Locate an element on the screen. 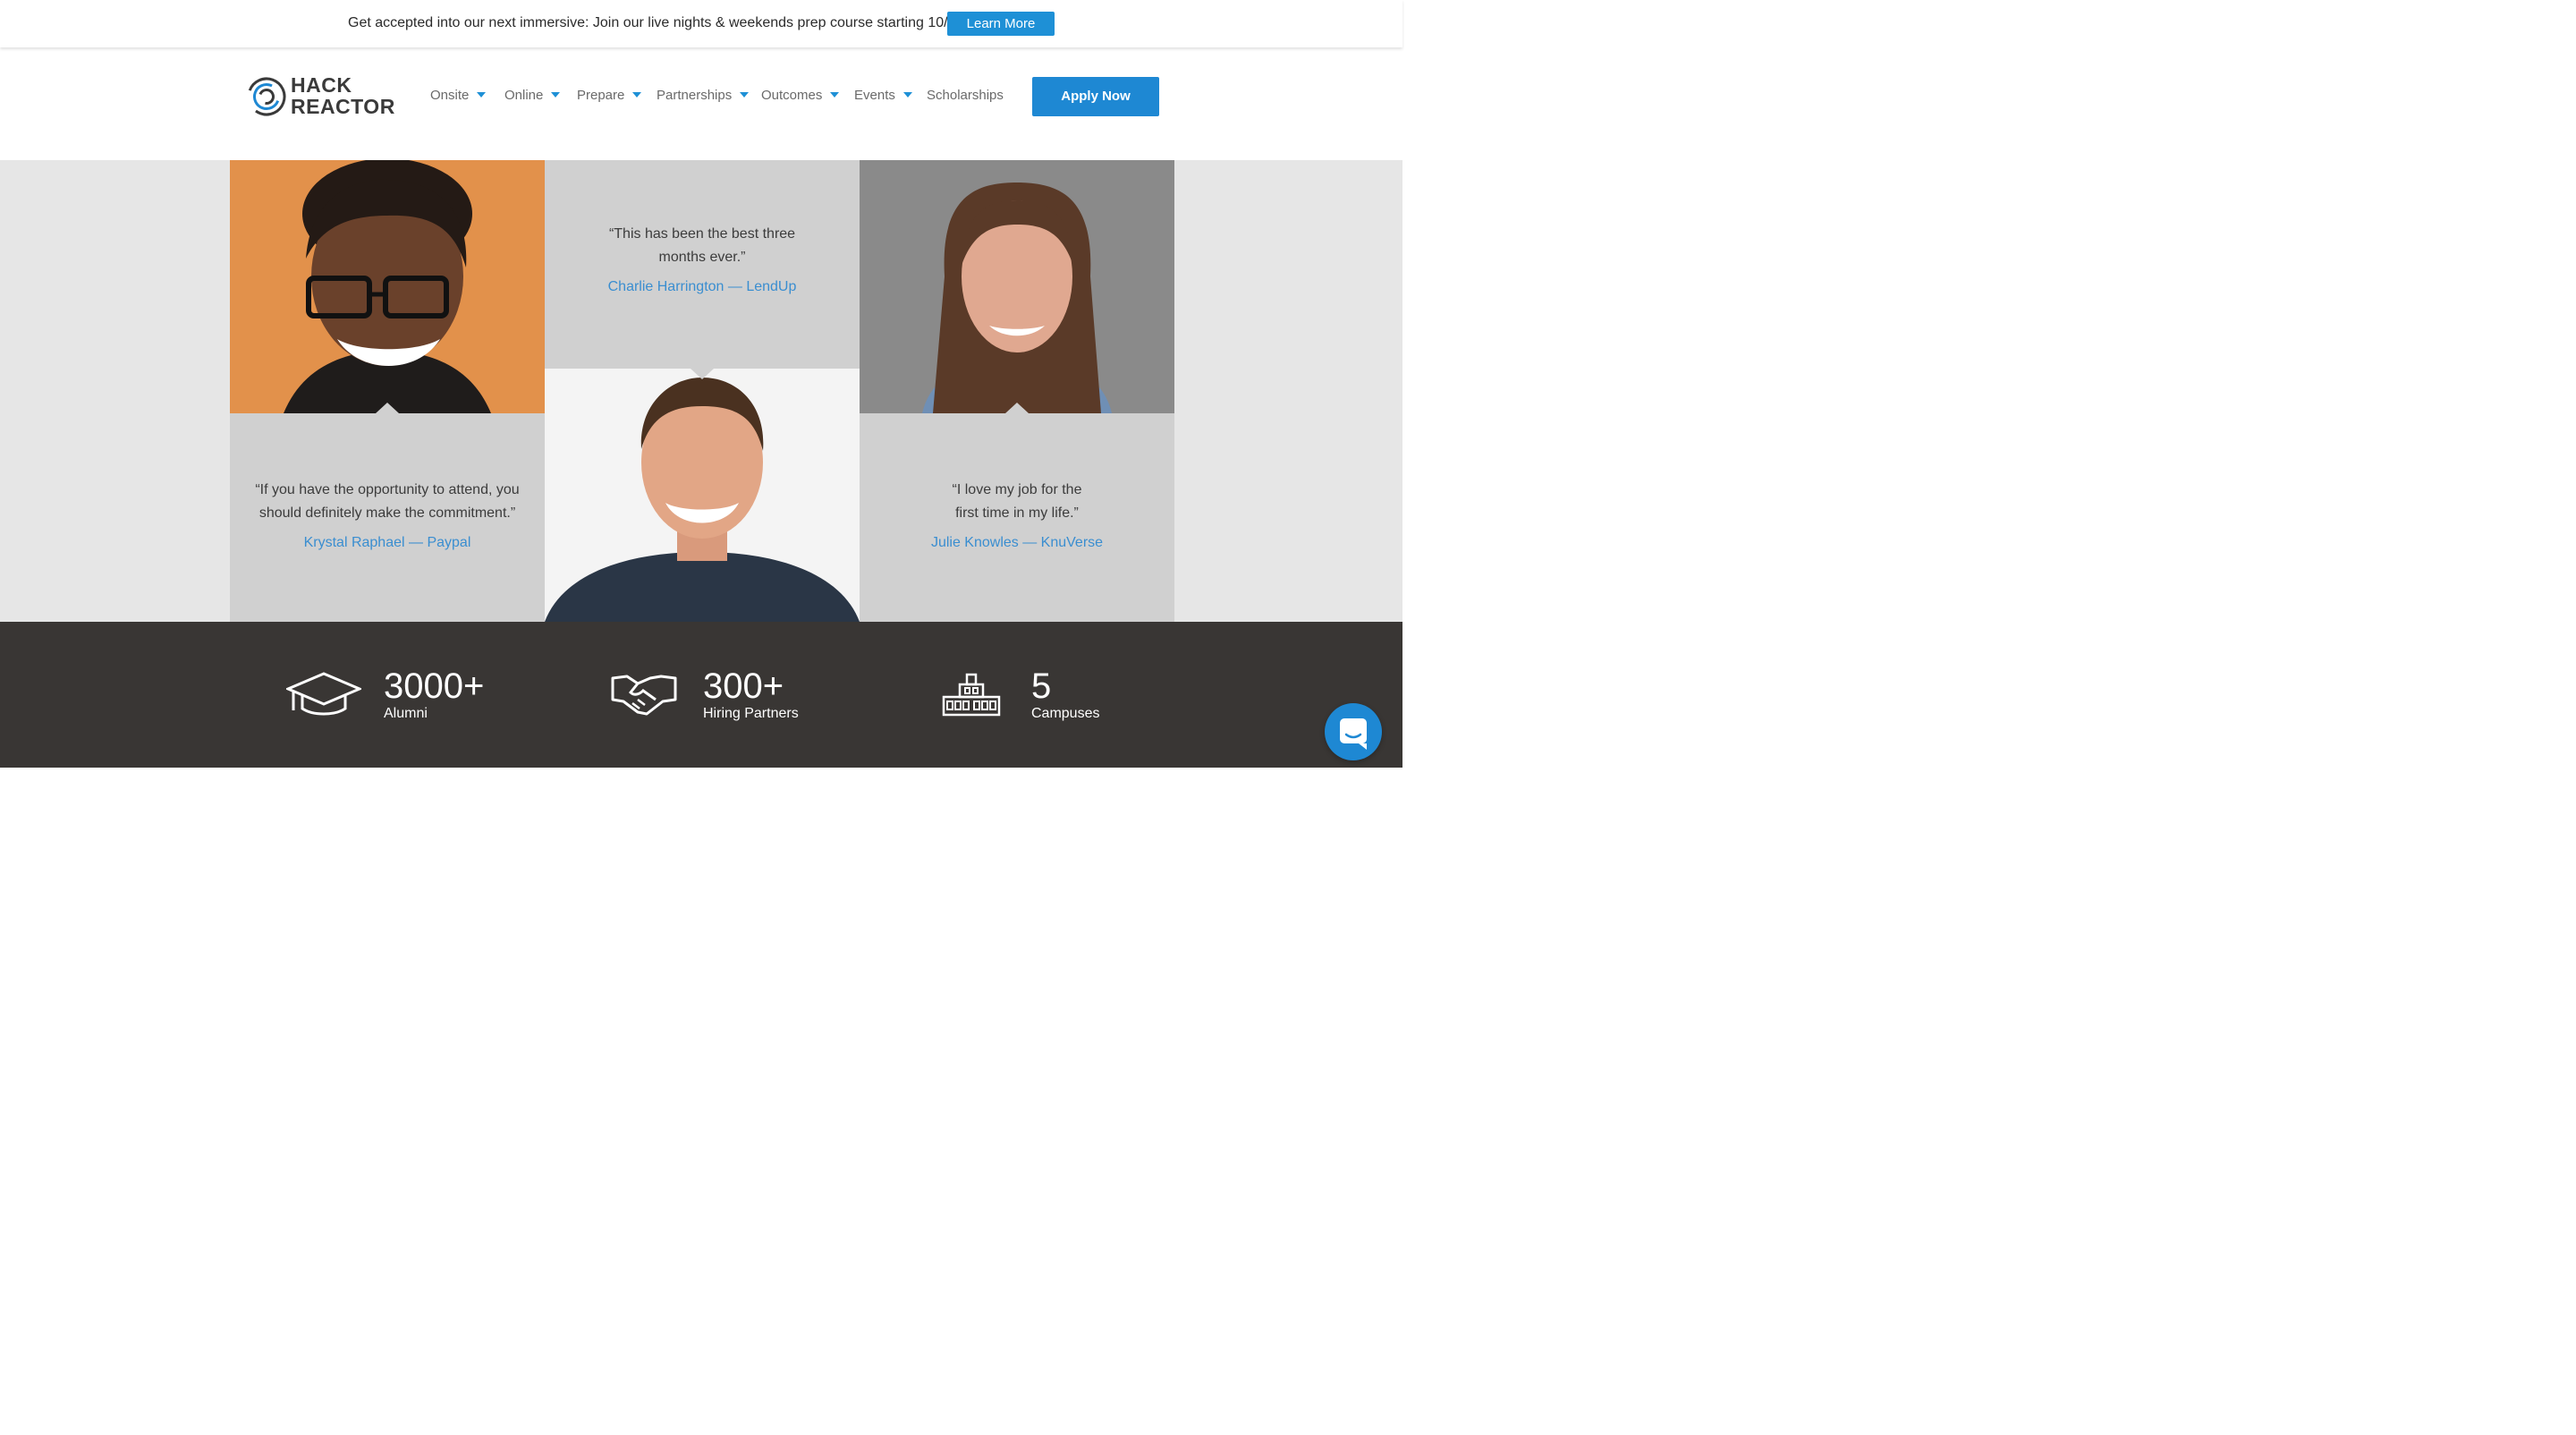  portrait-charlie is located at coordinates (702, 495).